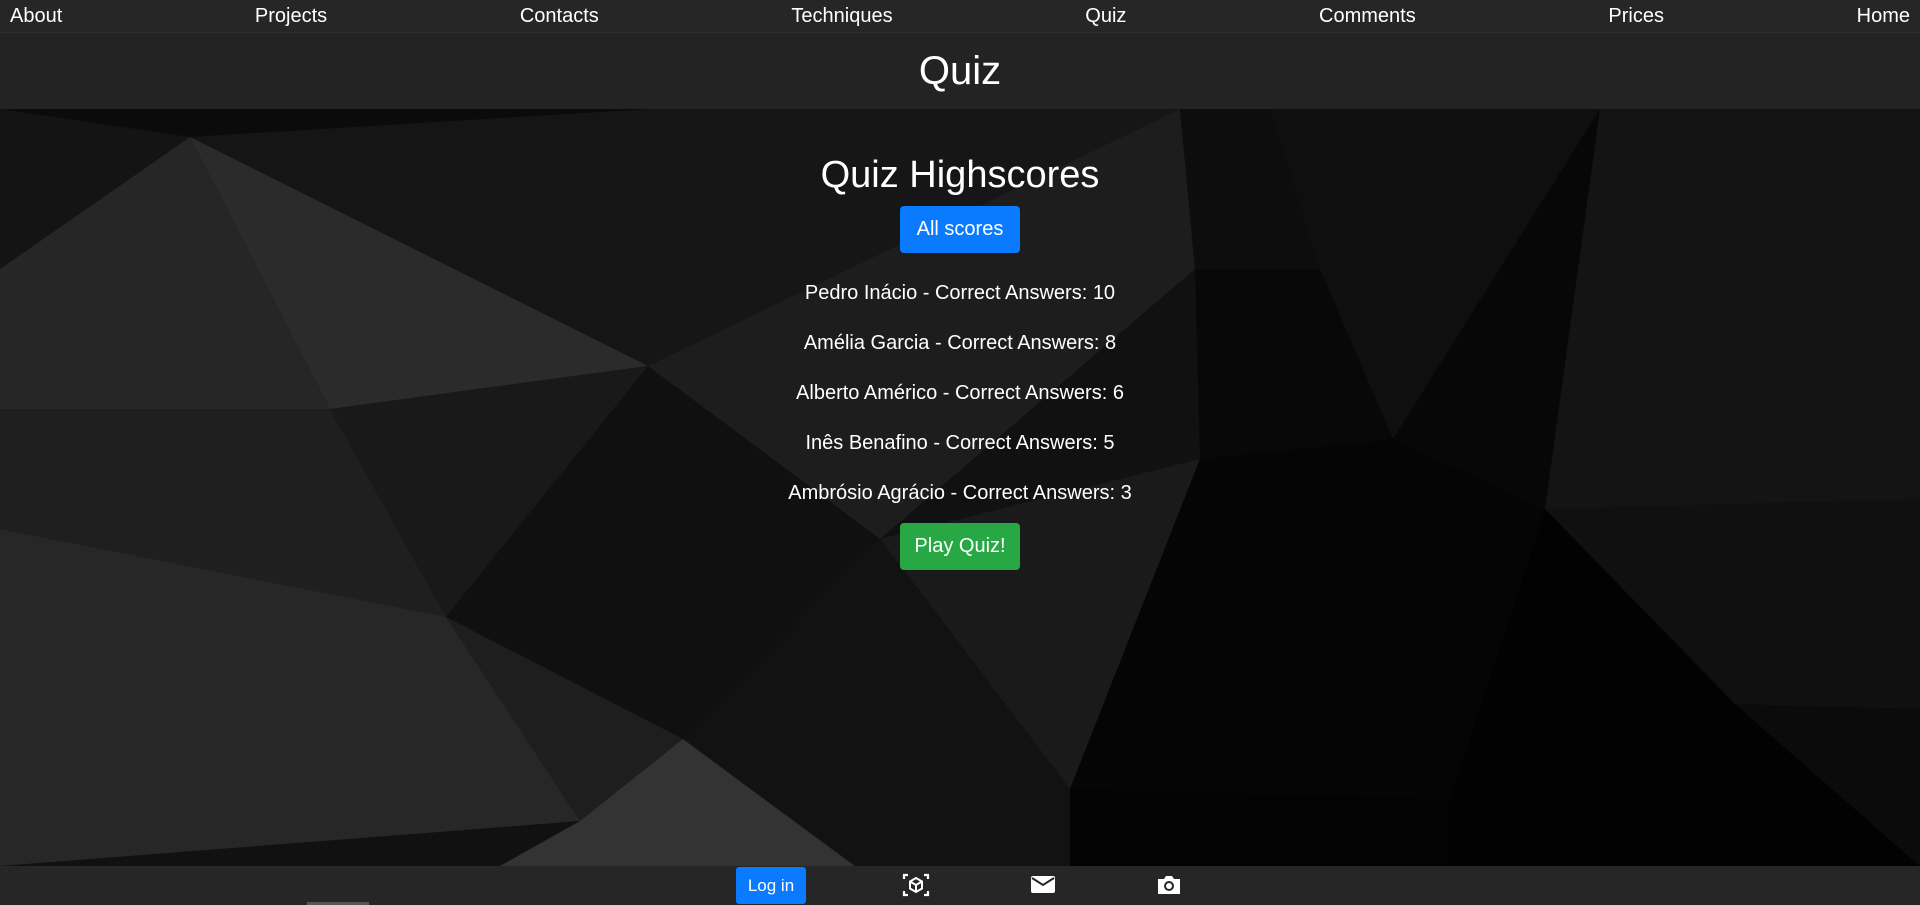  Describe the element at coordinates (960, 393) in the screenshot. I see `score-item: Alberto Américo - Correct Answers: 6` at that location.